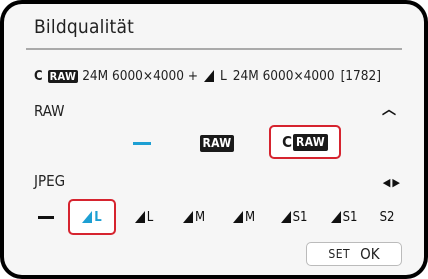  Describe the element at coordinates (287, 142) in the screenshot. I see `raw-option-craw-prefix: C` at that location.